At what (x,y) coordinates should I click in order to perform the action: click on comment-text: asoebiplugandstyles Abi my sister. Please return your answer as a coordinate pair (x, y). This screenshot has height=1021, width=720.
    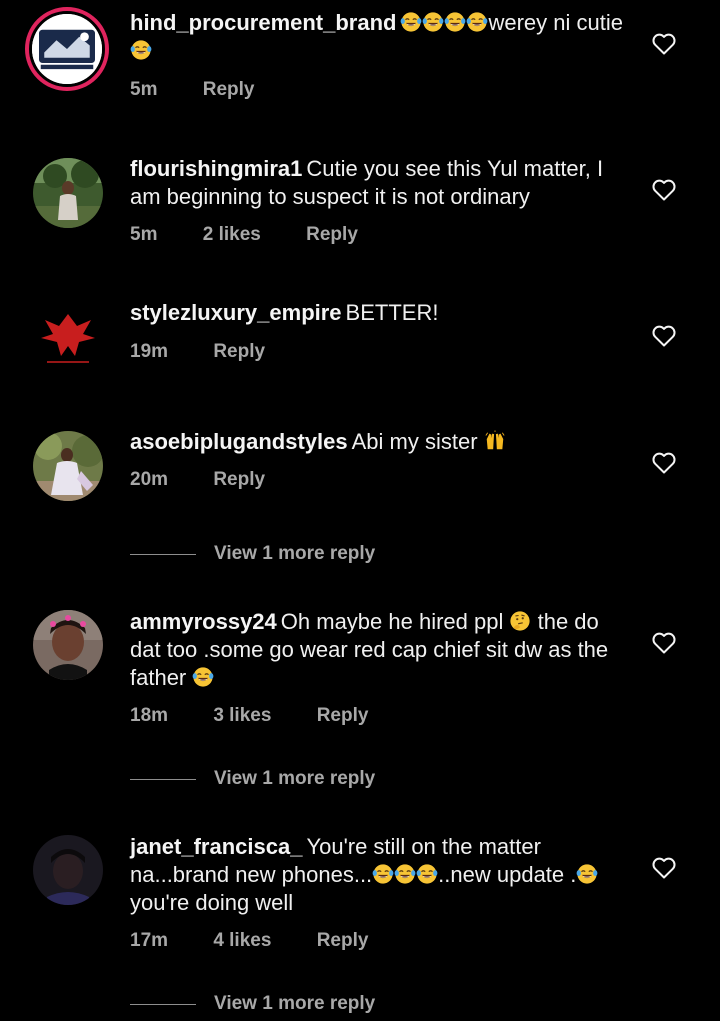
    Looking at the image, I should click on (377, 442).